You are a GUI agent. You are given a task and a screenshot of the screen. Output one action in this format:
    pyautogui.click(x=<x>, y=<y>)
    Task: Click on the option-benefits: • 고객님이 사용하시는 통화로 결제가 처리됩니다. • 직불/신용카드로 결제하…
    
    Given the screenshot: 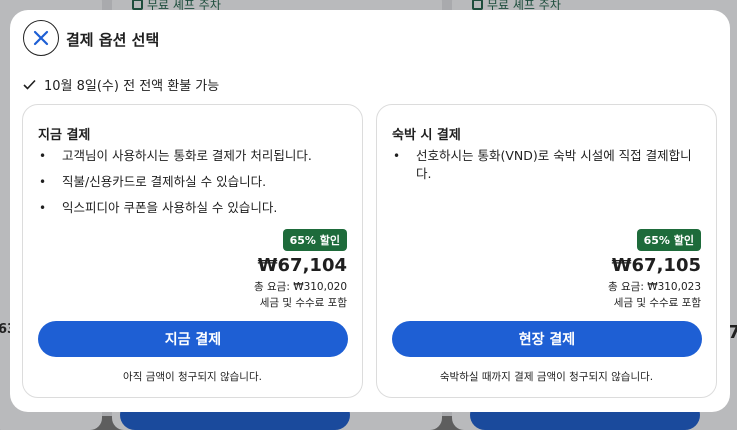 What is the action you would take?
    pyautogui.click(x=195, y=186)
    